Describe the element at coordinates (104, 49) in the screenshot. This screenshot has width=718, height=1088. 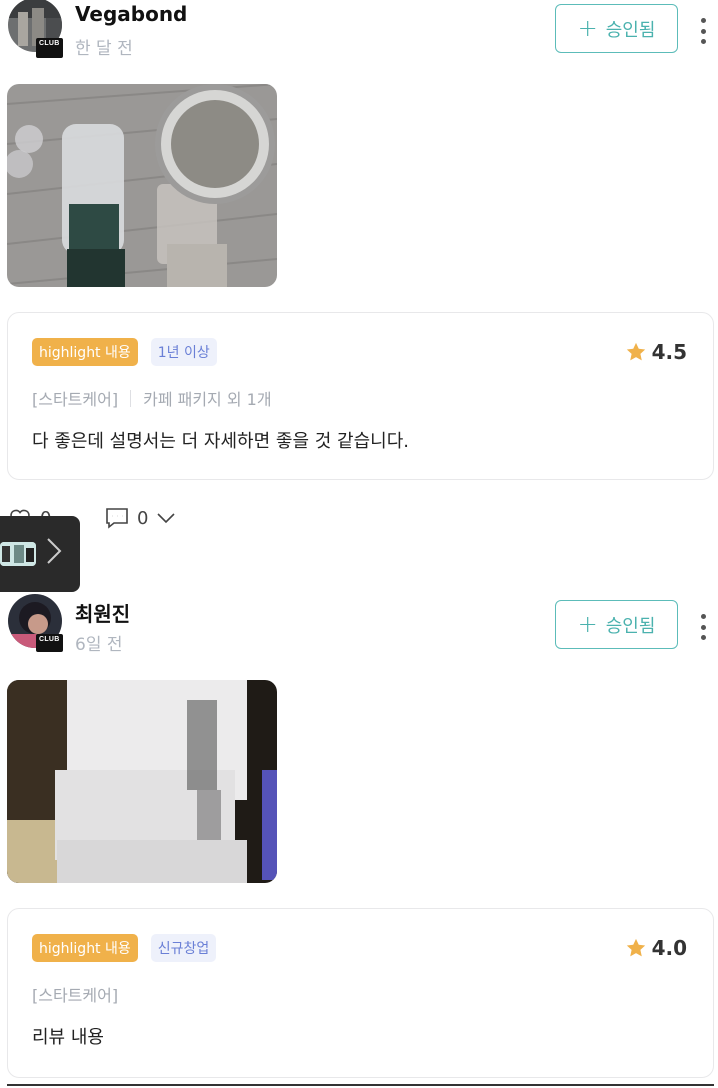
I see `post-time: 한 달 전` at that location.